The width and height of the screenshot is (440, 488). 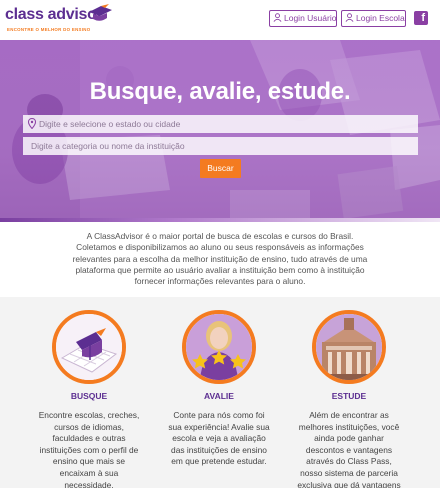 I want to click on hero-title: Busque, avalie, estude., so click(x=220, y=91).